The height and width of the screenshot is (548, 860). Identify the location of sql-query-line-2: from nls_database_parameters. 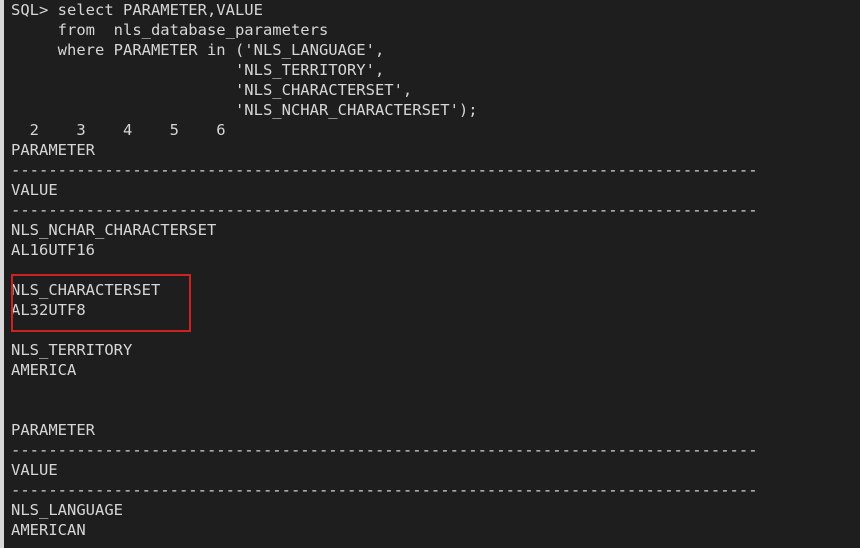
(170, 30).